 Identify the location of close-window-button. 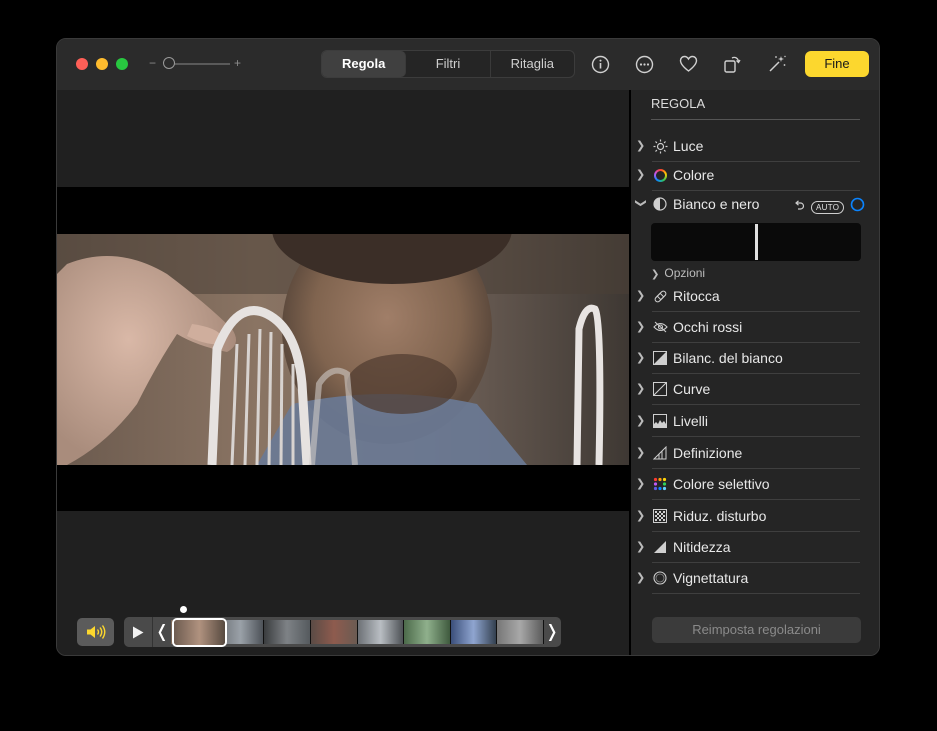
(82, 64).